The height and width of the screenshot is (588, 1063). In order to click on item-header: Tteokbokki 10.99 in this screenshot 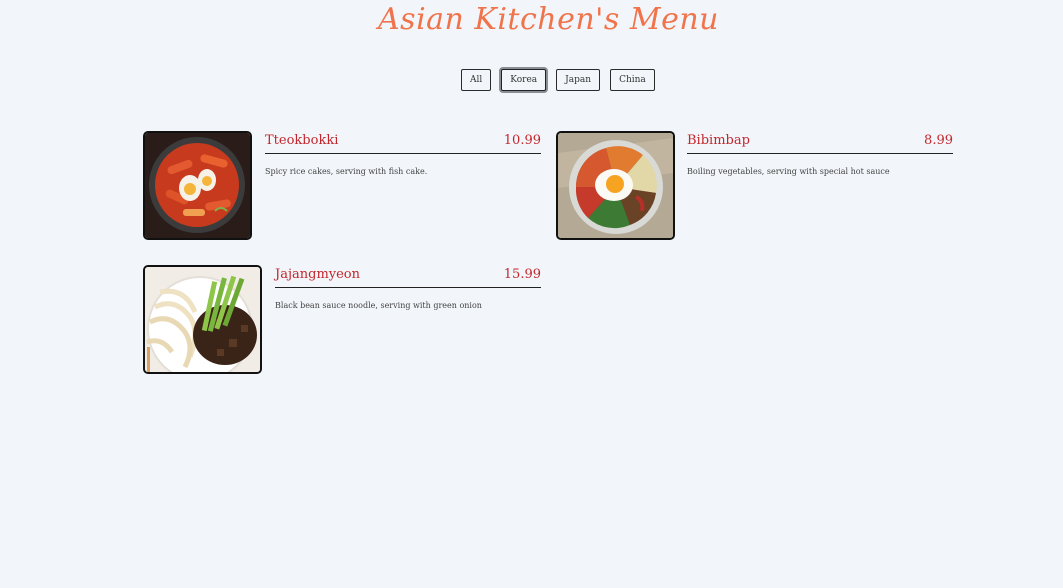, I will do `click(403, 142)`.